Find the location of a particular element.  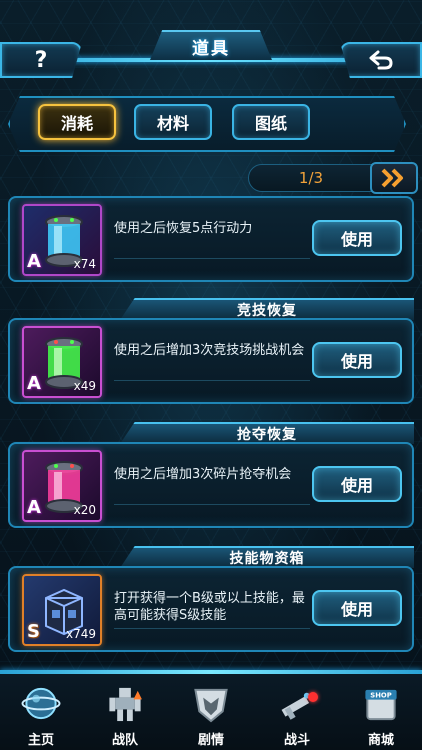

double-chevron-right-icon is located at coordinates (392, 178).